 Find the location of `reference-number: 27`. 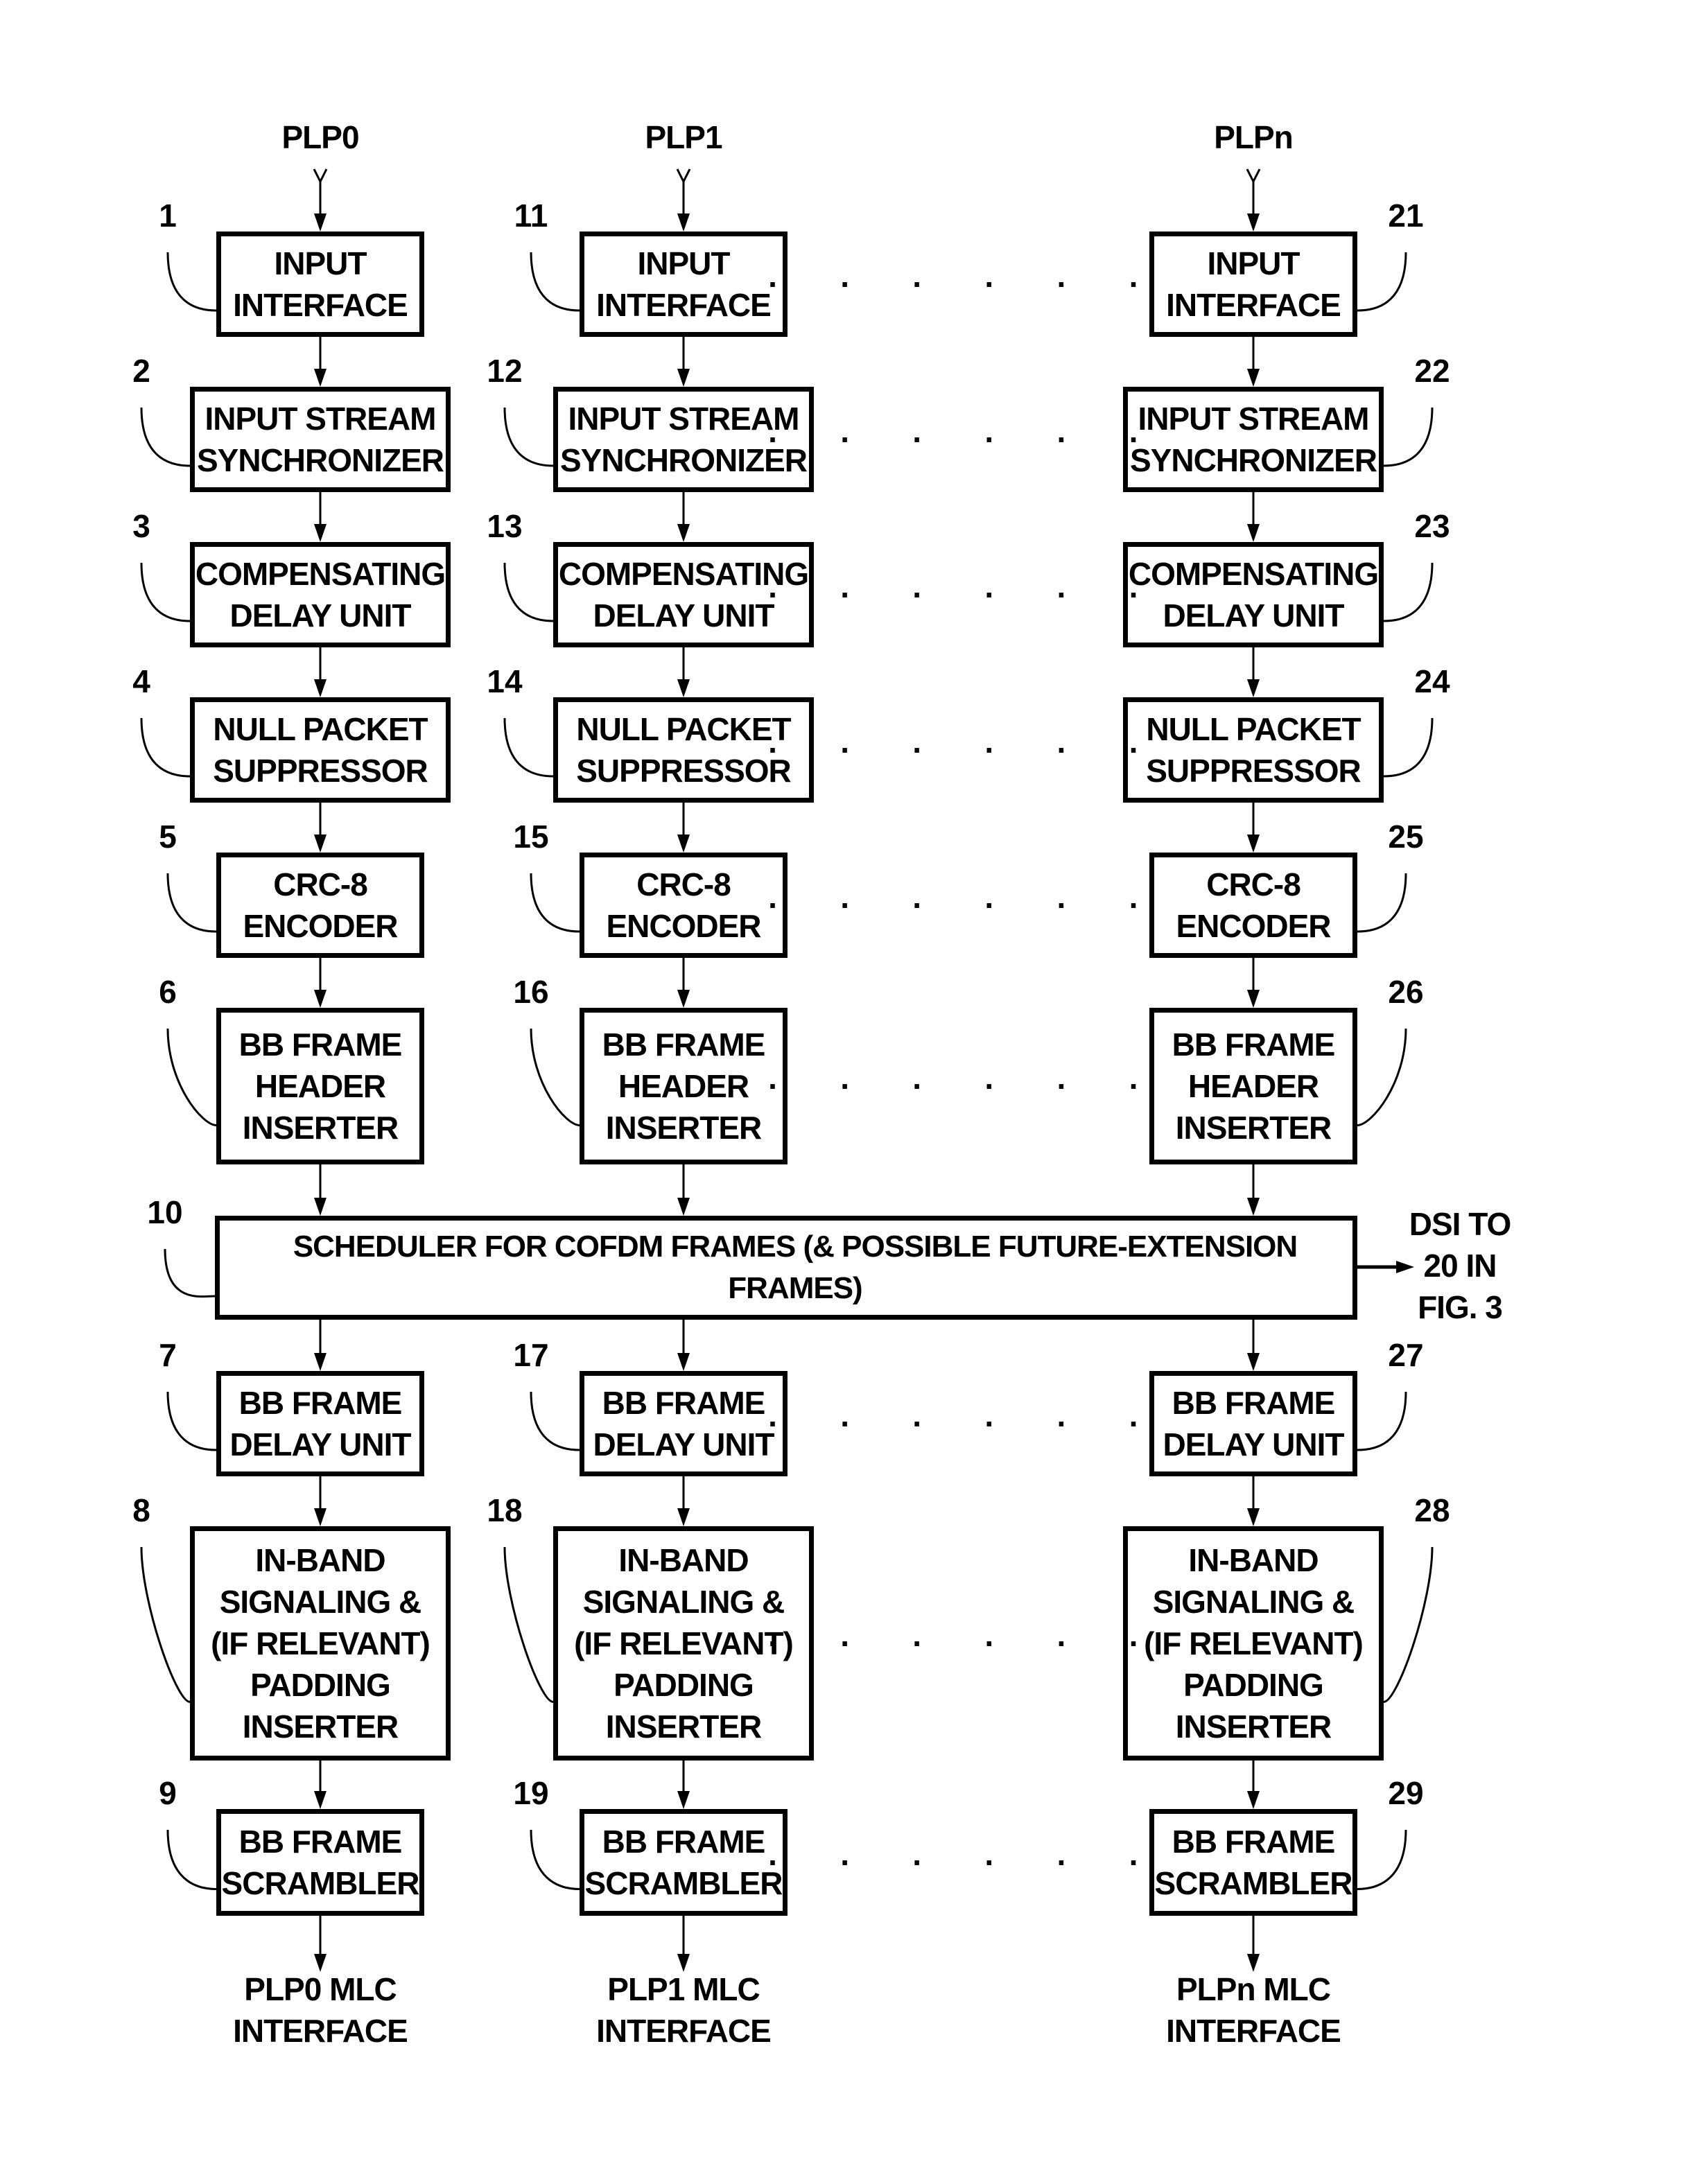

reference-number: 27 is located at coordinates (1406, 1355).